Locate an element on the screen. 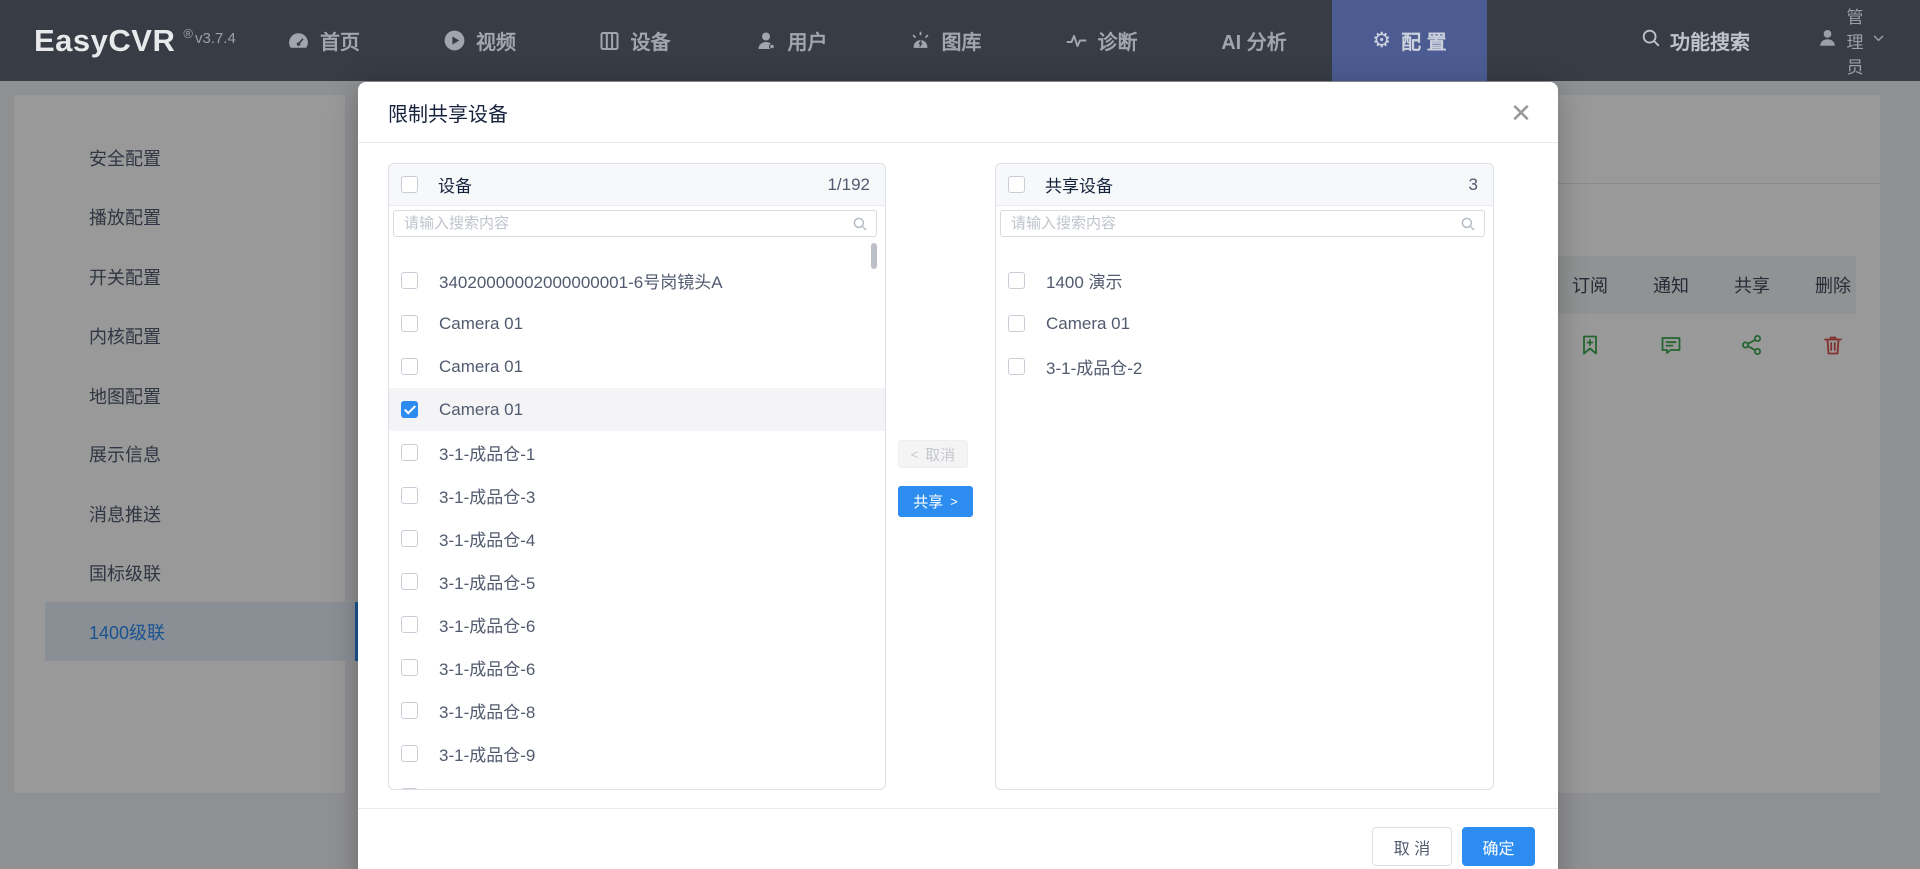 The width and height of the screenshot is (1920, 869). close-icon: ✕ is located at coordinates (1521, 113).